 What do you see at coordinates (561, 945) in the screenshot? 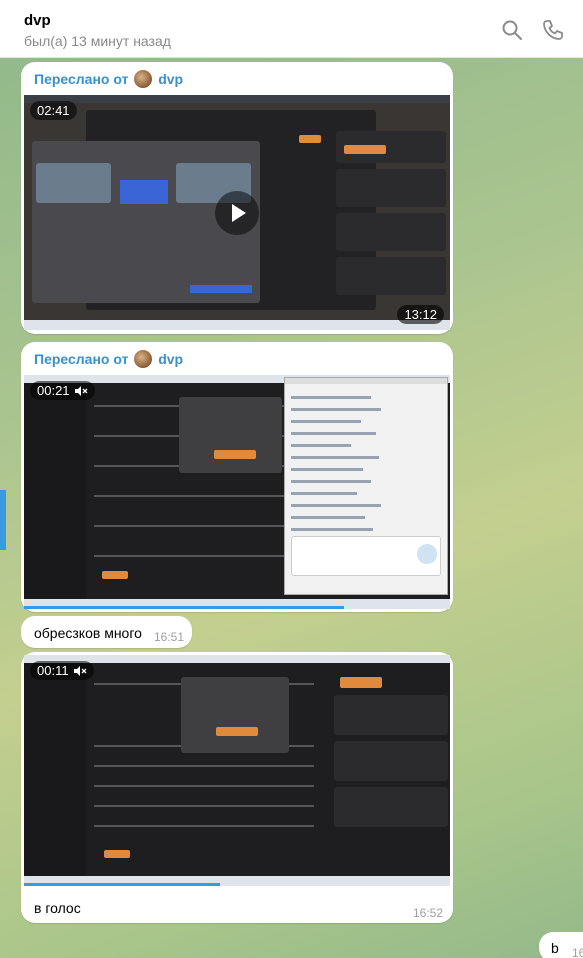
I see `message-outgoing: b 16` at bounding box center [561, 945].